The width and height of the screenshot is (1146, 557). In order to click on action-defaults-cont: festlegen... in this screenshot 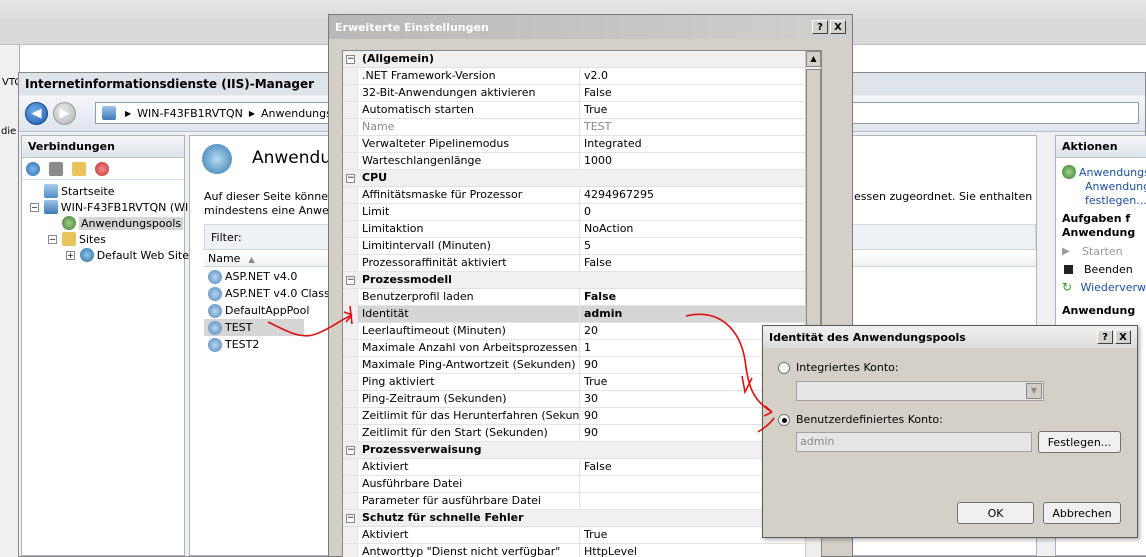, I will do `click(1104, 201)`.